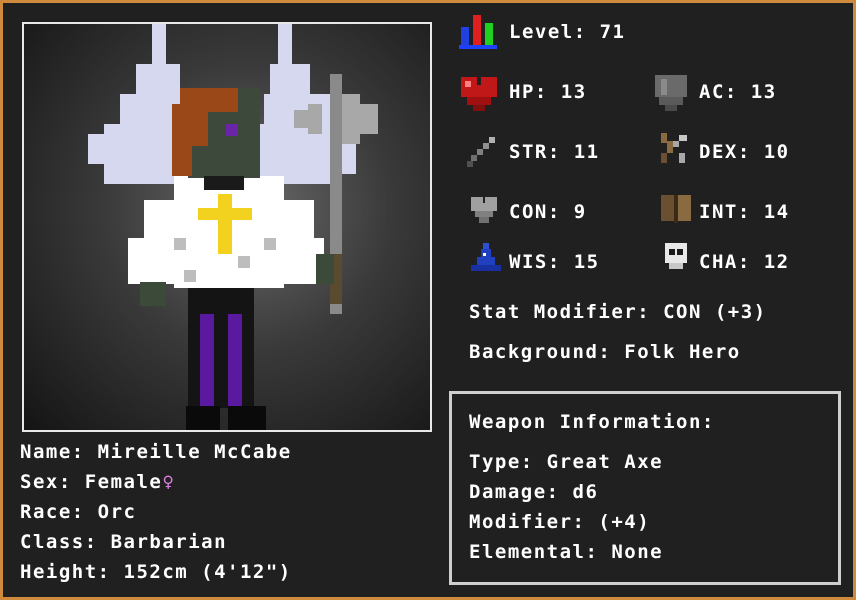  I want to click on weapon-title: Weapon Information:, so click(592, 422).